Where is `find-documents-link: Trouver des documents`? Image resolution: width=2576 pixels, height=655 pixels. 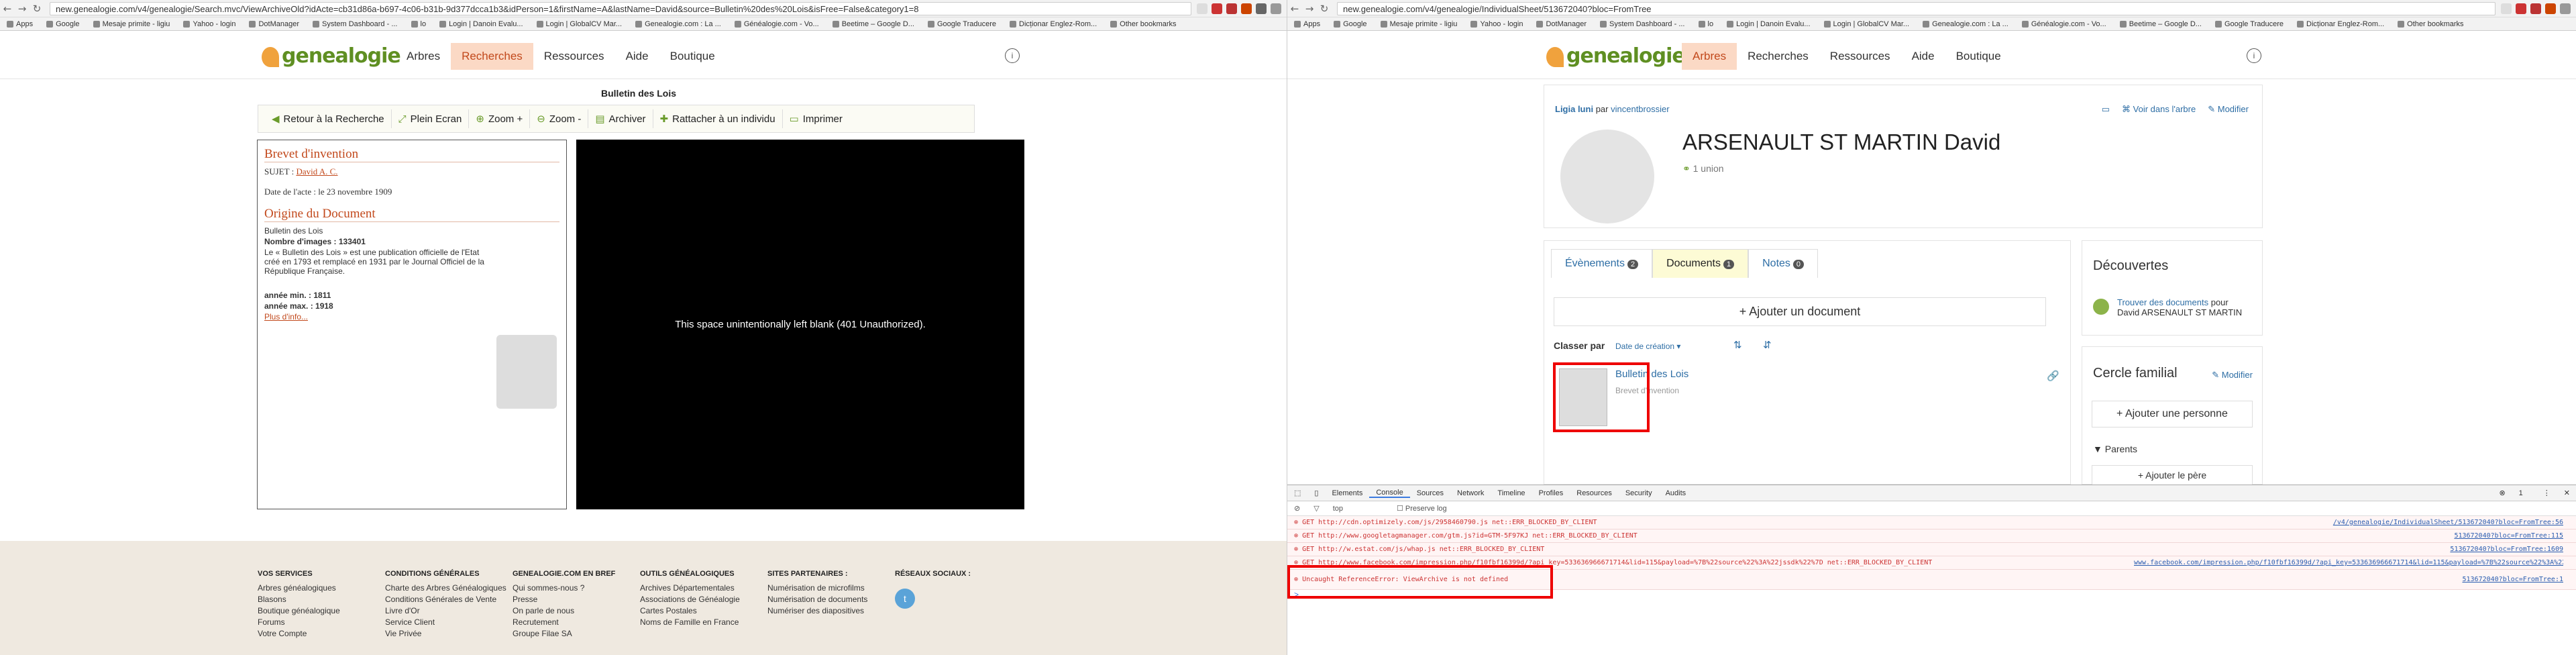
find-documents-link: Trouver des documents is located at coordinates (2162, 302).